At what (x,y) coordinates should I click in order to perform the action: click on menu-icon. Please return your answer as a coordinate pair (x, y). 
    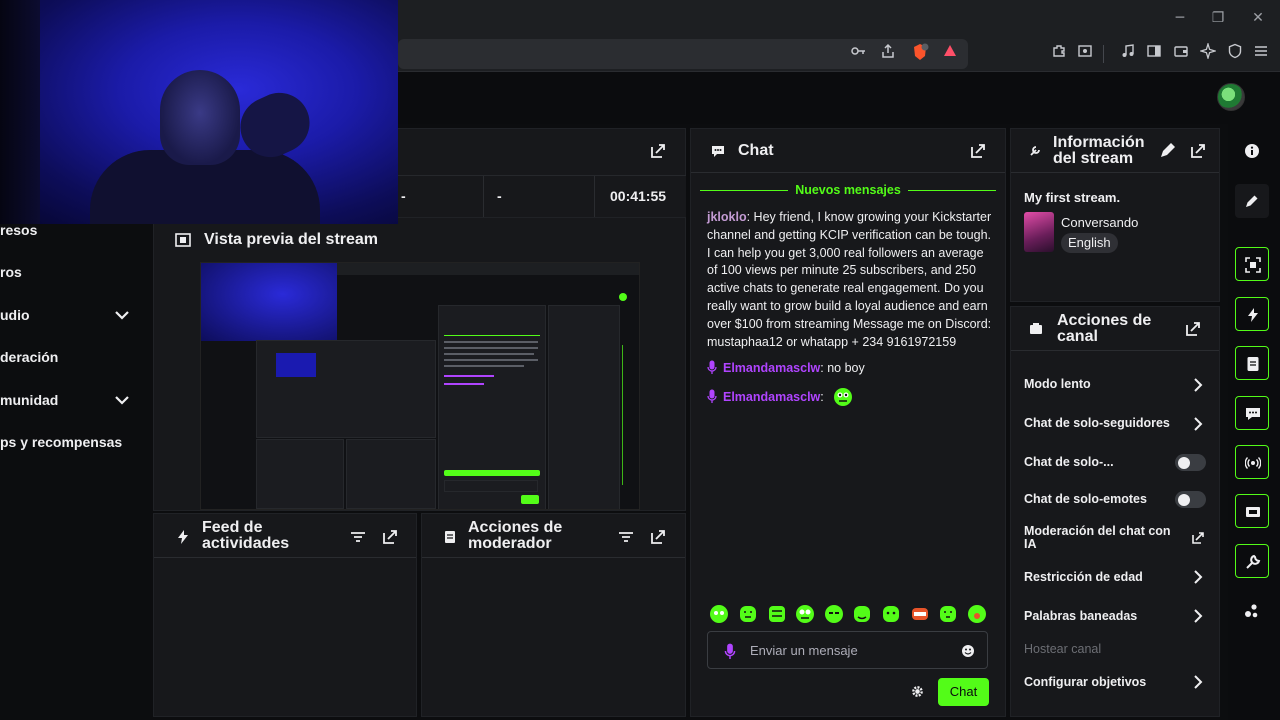
    Looking at the image, I should click on (1261, 54).